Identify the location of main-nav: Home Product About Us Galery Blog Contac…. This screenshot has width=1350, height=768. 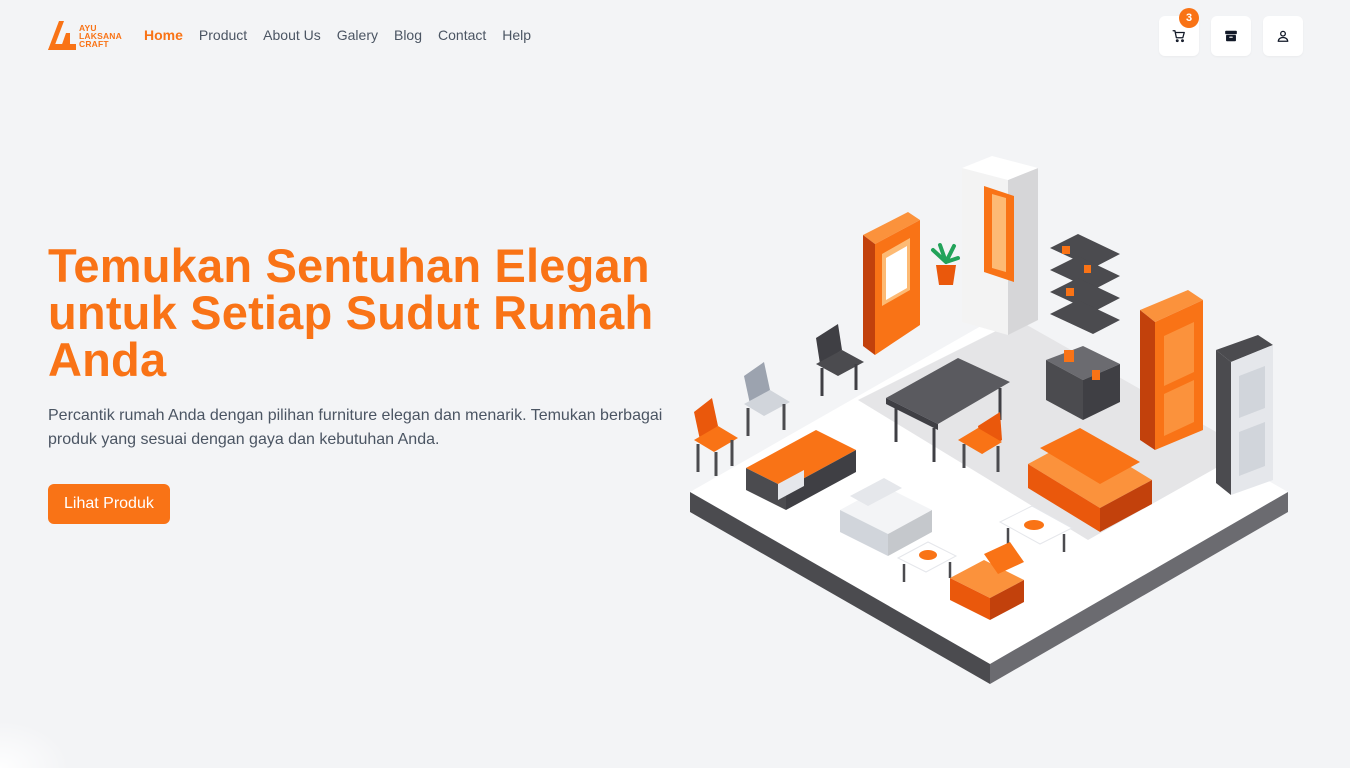
(337, 35).